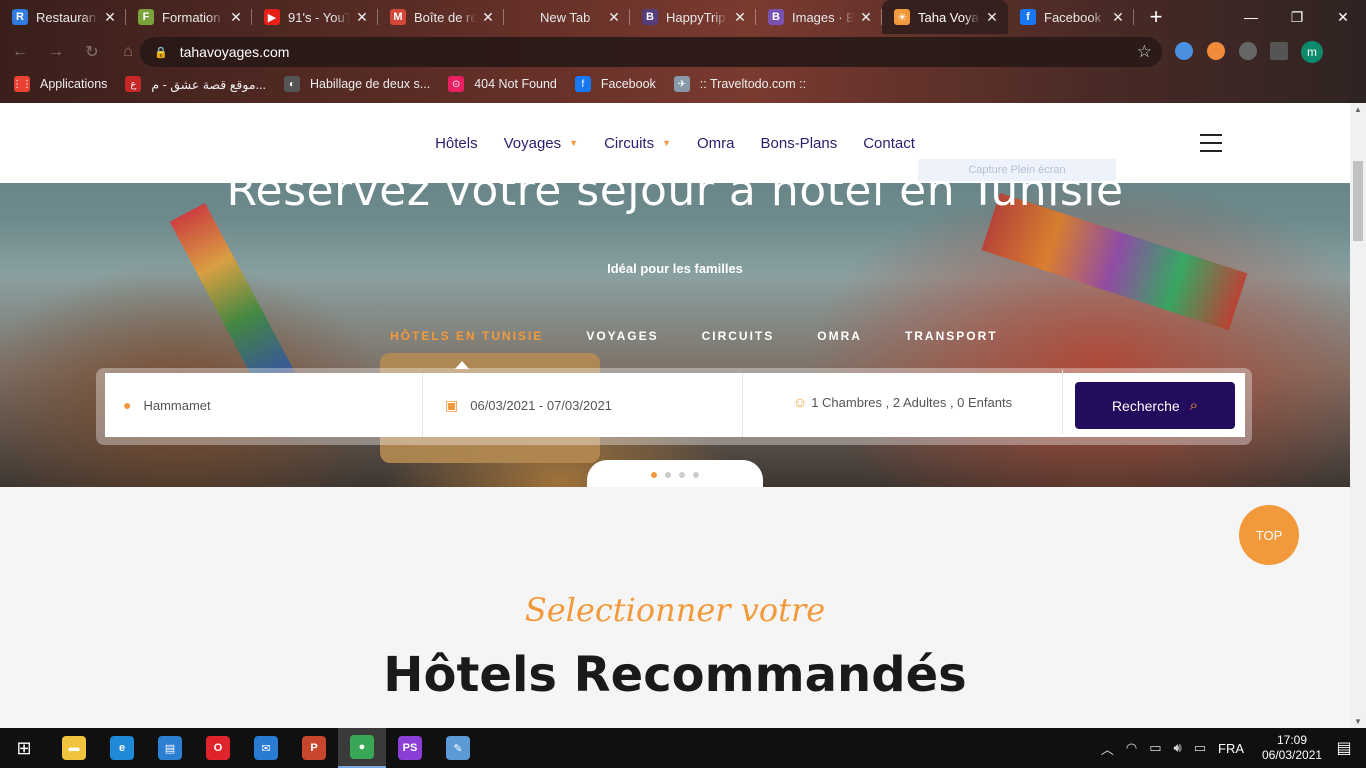 This screenshot has width=1366, height=768. I want to click on scrollbar-thumb, so click(1358, 201).